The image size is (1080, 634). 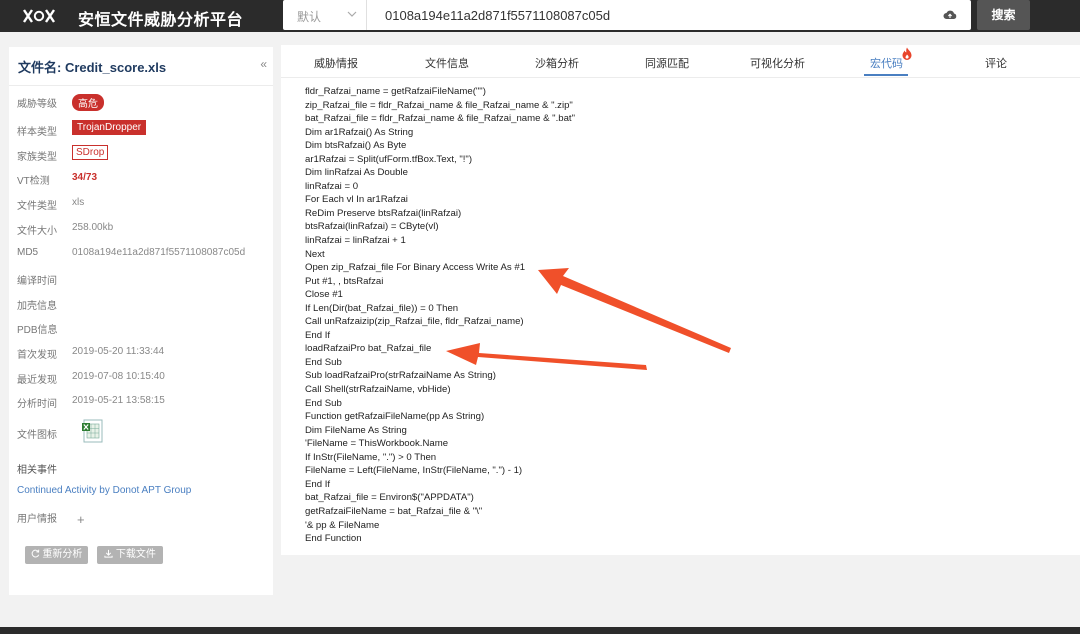 What do you see at coordinates (37, 470) in the screenshot?
I see `related-events-label: 相关事件` at bounding box center [37, 470].